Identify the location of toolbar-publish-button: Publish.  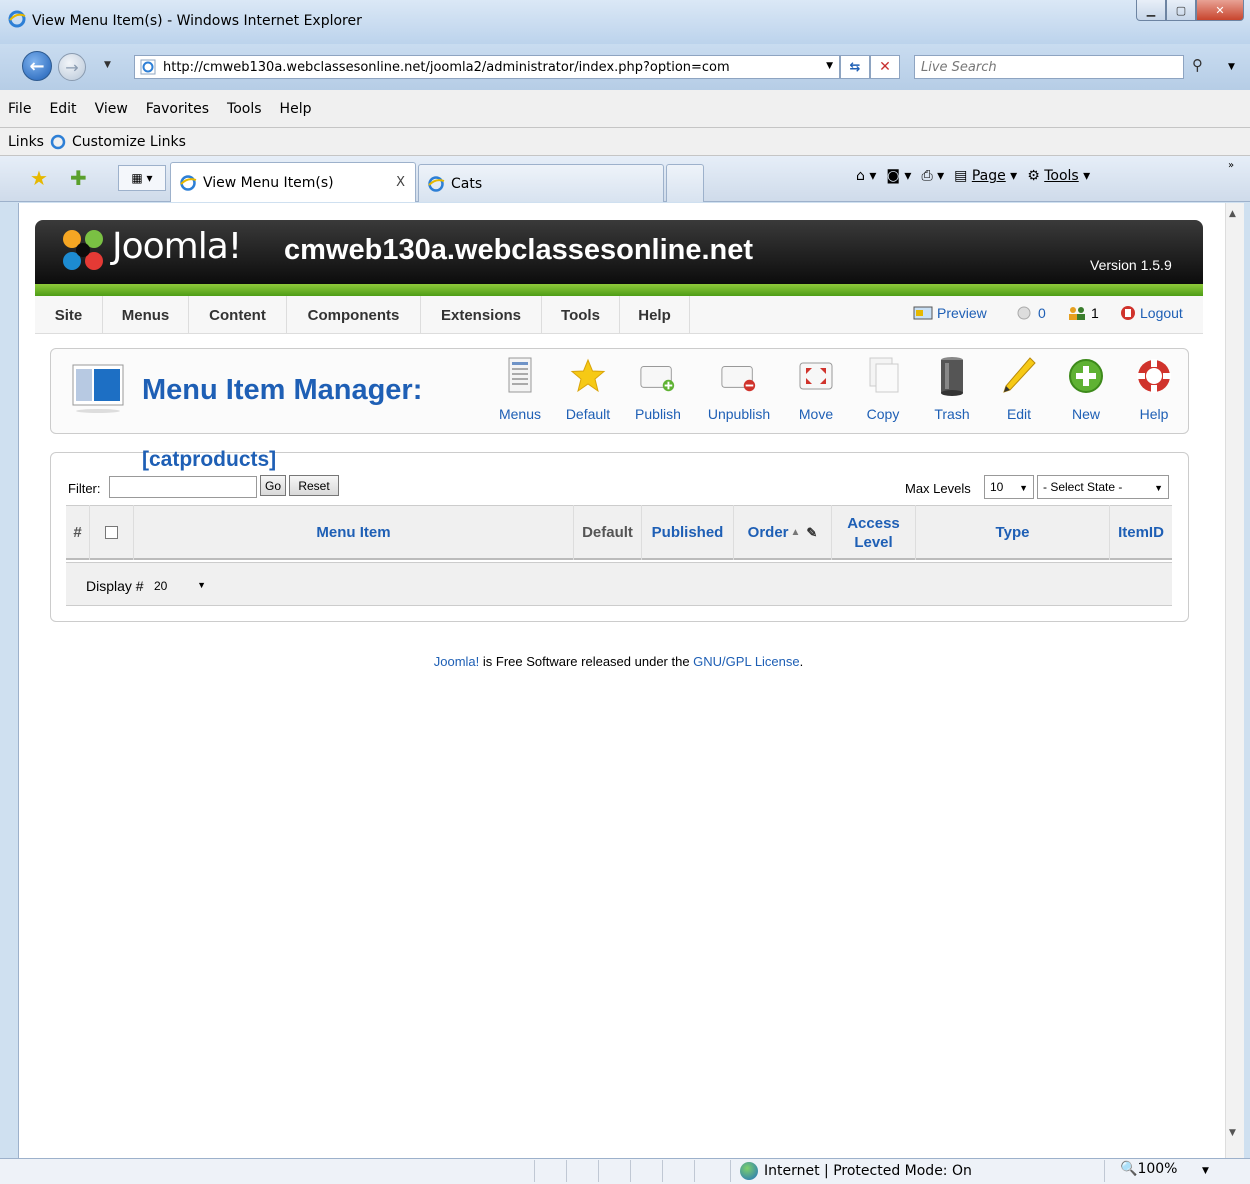
(658, 391).